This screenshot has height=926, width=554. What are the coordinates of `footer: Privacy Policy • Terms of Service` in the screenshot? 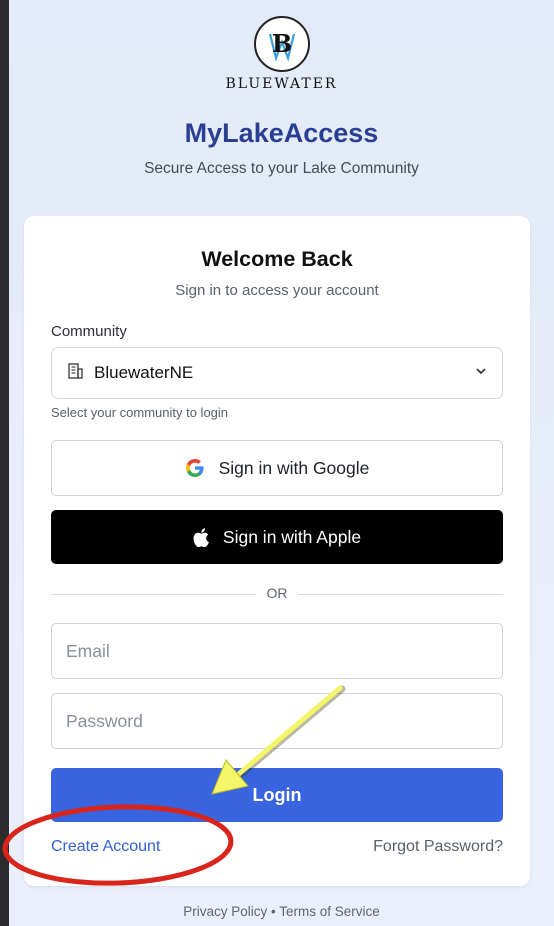 It's located at (281, 911).